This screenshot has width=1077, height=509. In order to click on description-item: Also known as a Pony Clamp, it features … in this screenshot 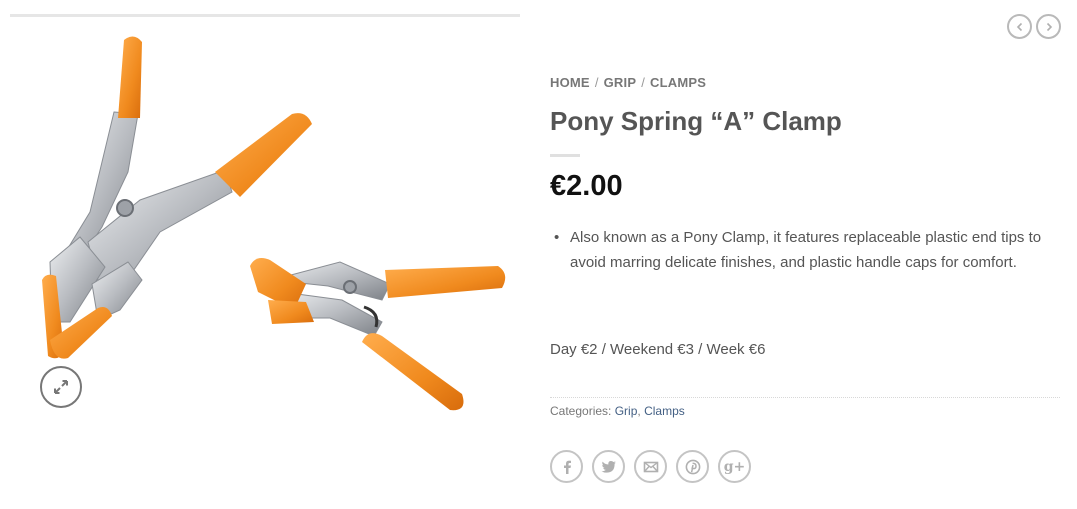, I will do `click(805, 250)`.